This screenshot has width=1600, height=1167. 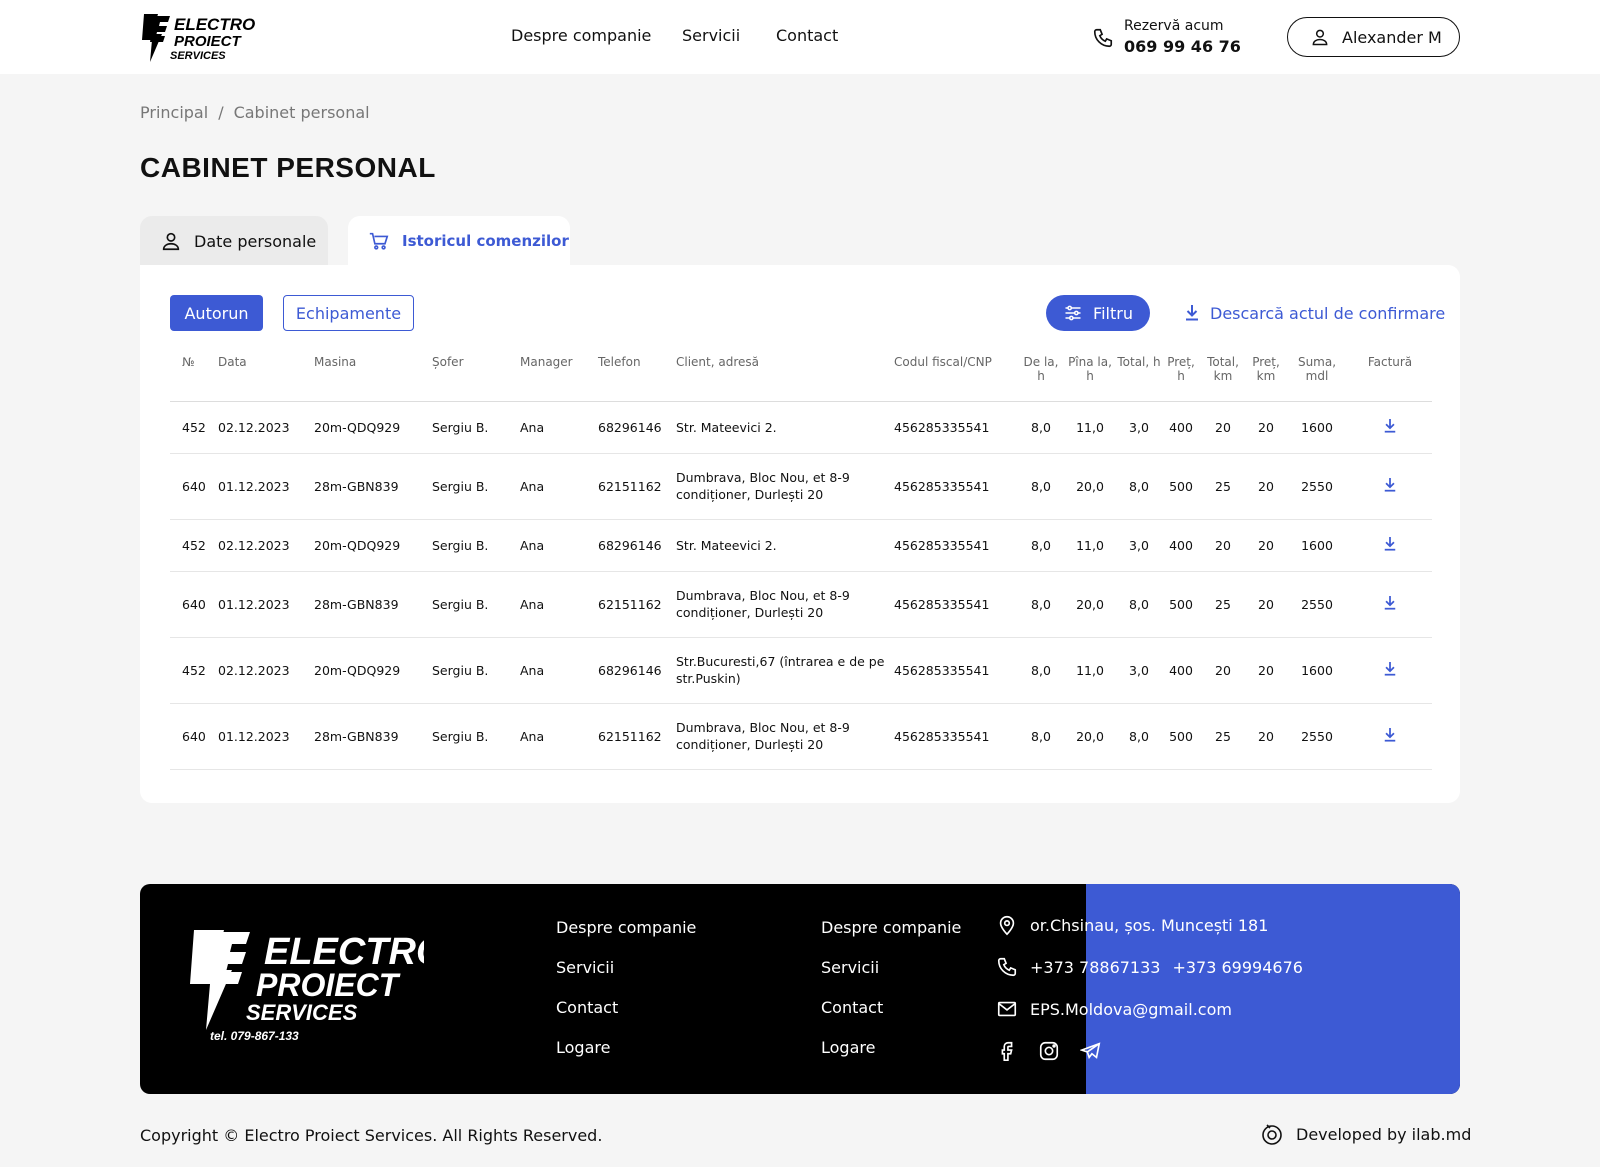 I want to click on phone-2: +373 69994676, so click(x=1237, y=967).